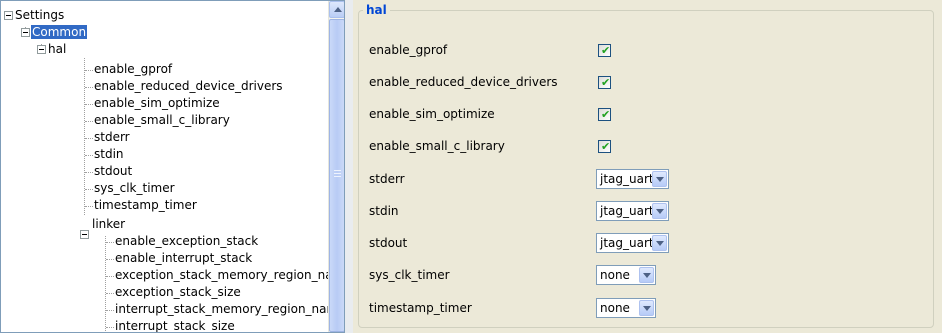  I want to click on tree-leaf-exception-stack-size: exception_stack_size, so click(178, 292).